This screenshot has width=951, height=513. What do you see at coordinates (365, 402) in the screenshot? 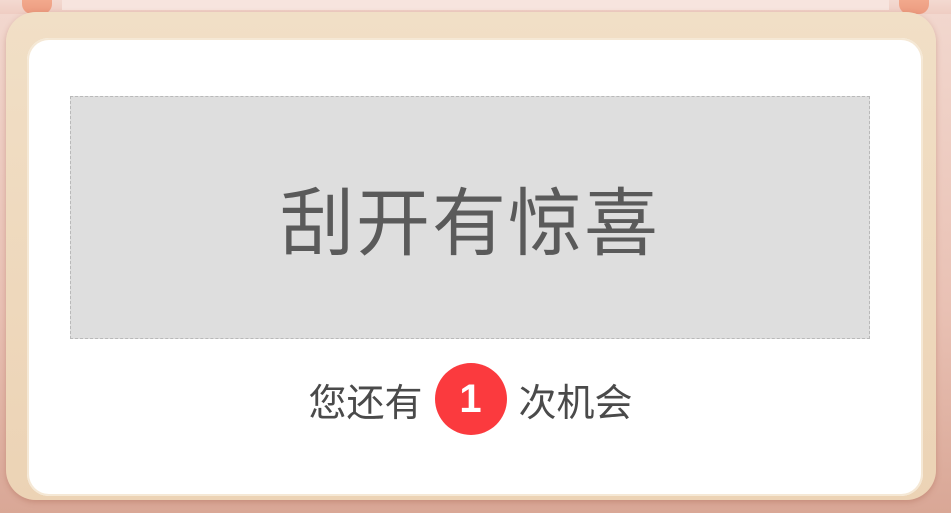
I see `chances-prefix: 您还有` at bounding box center [365, 402].